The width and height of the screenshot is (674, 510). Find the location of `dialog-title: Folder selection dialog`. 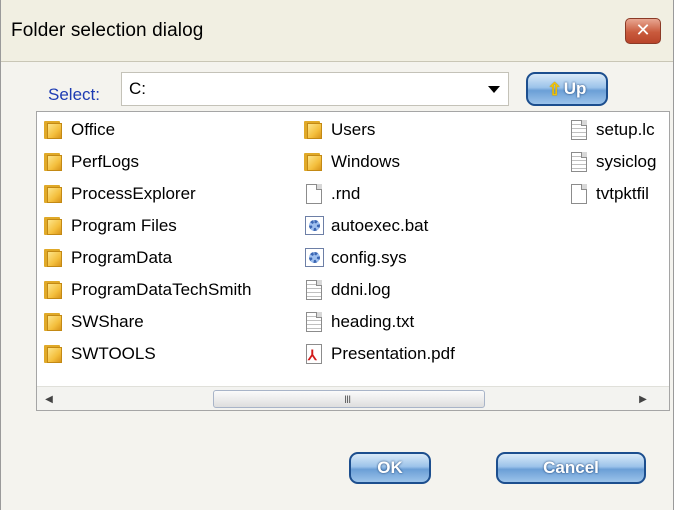

dialog-title: Folder selection dialog is located at coordinates (107, 30).